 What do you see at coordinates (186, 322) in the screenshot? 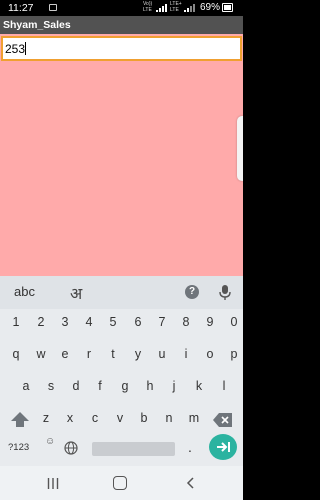
I see `key-8: 8` at bounding box center [186, 322].